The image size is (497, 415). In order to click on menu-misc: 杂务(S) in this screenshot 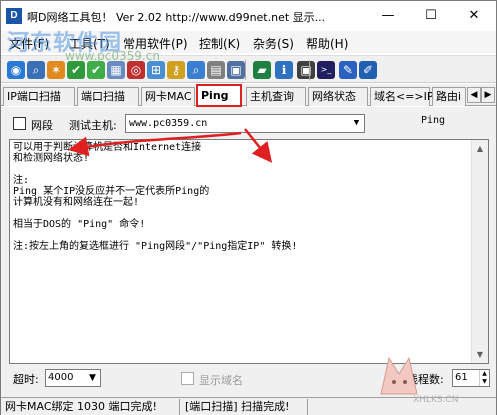, I will do `click(273, 43)`.